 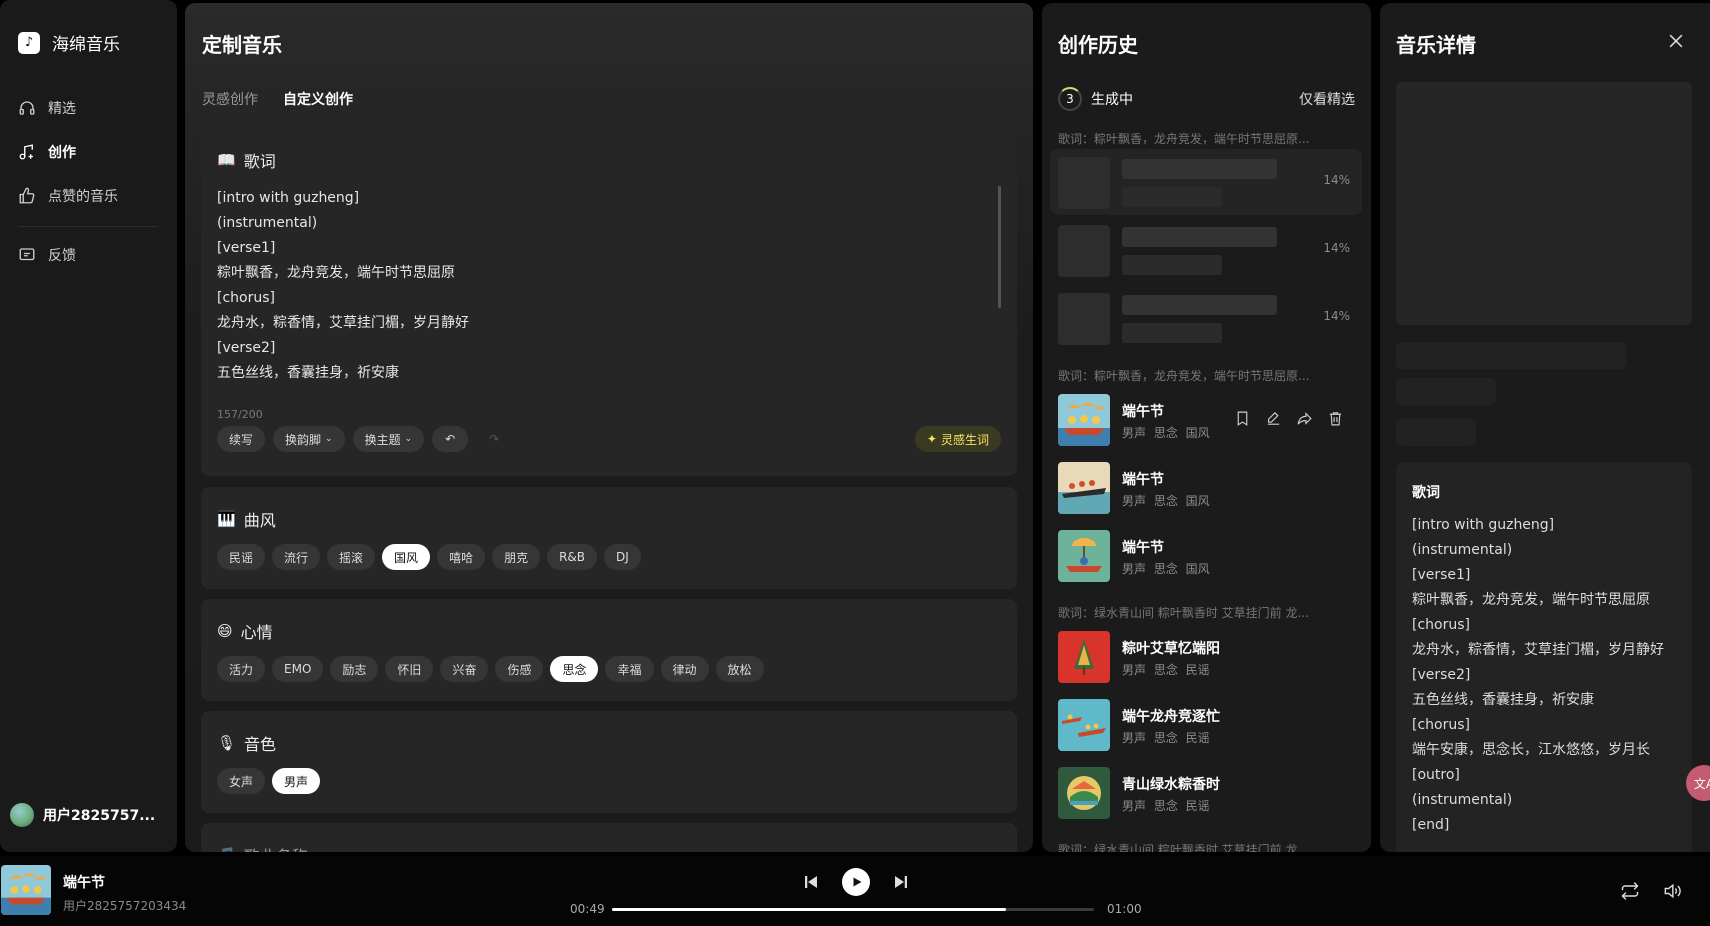 I want to click on theme-dropdown: 换主题 ⌄, so click(x=388, y=439).